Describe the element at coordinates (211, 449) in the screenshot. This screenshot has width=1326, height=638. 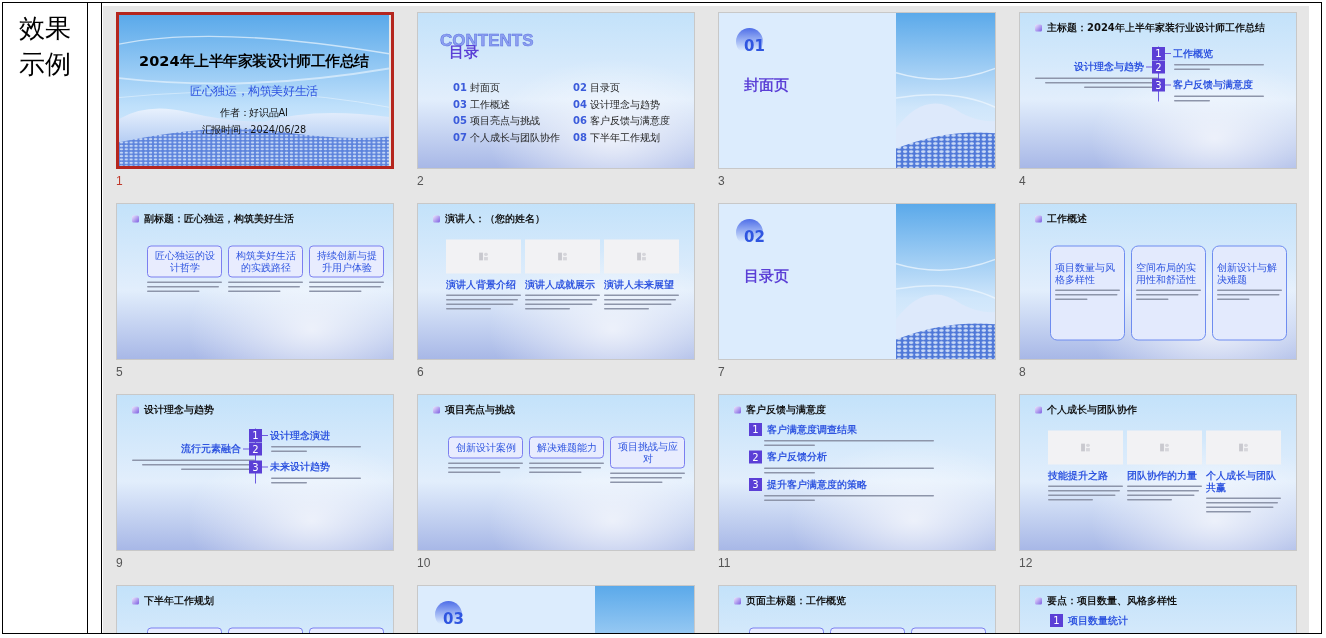
I see `timeline-heading: 流行元素融合` at that location.